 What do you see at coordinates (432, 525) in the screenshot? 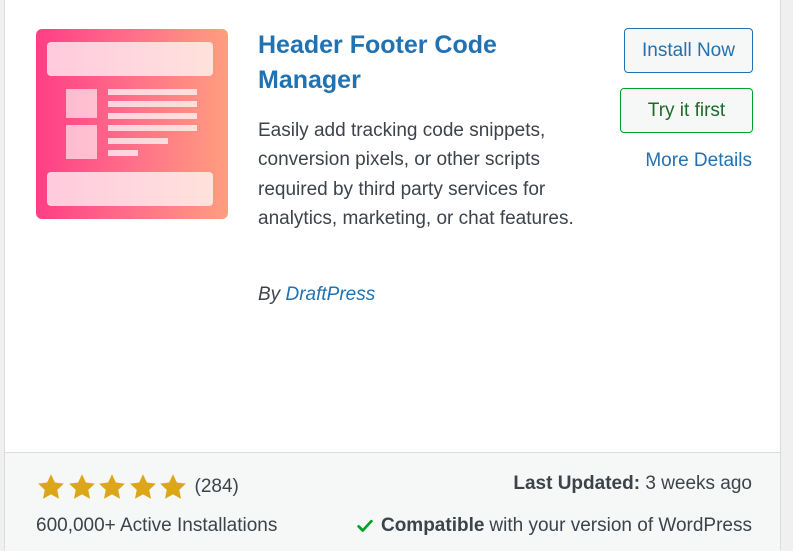
I see `compatible-label: Compatible` at bounding box center [432, 525].